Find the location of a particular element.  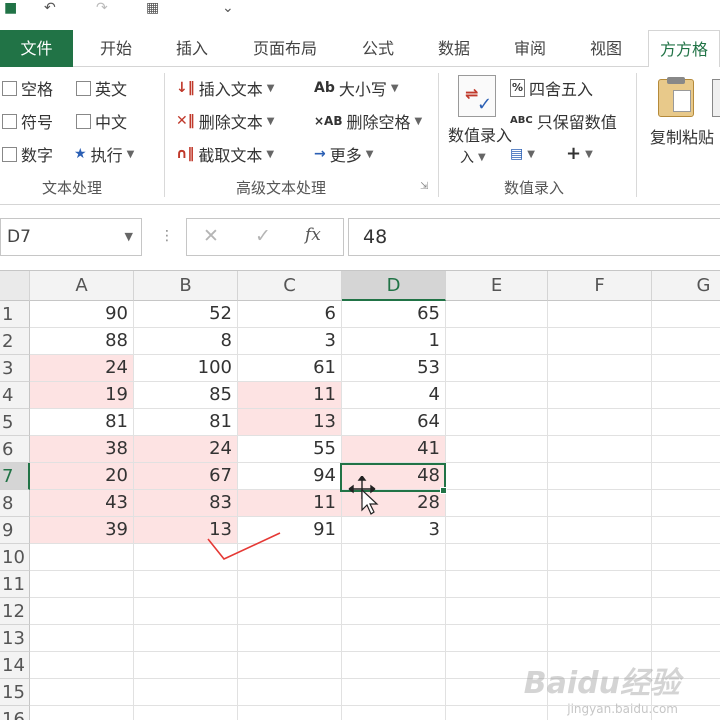

save-icon: ■ is located at coordinates (10, 9).